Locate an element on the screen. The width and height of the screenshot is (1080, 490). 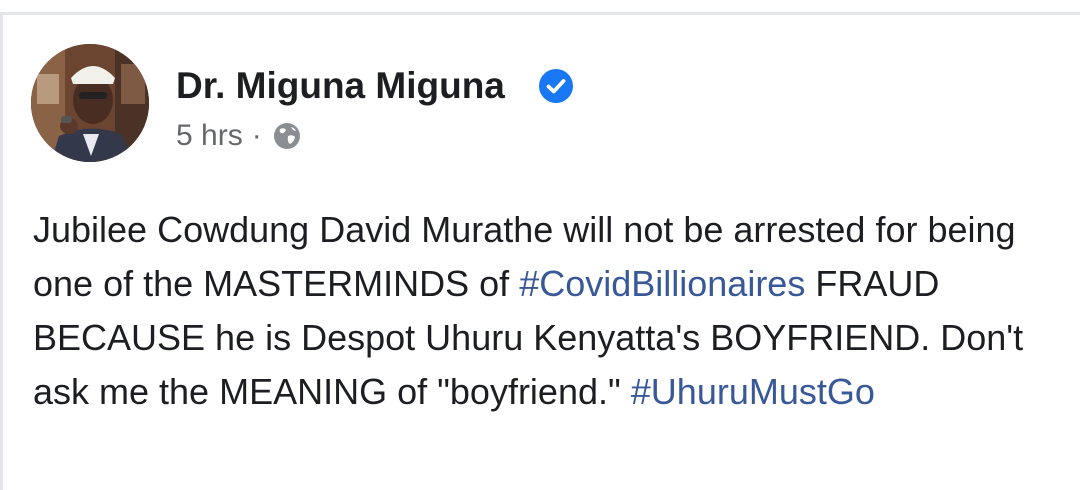
verified-badge-icon is located at coordinates (556, 86).